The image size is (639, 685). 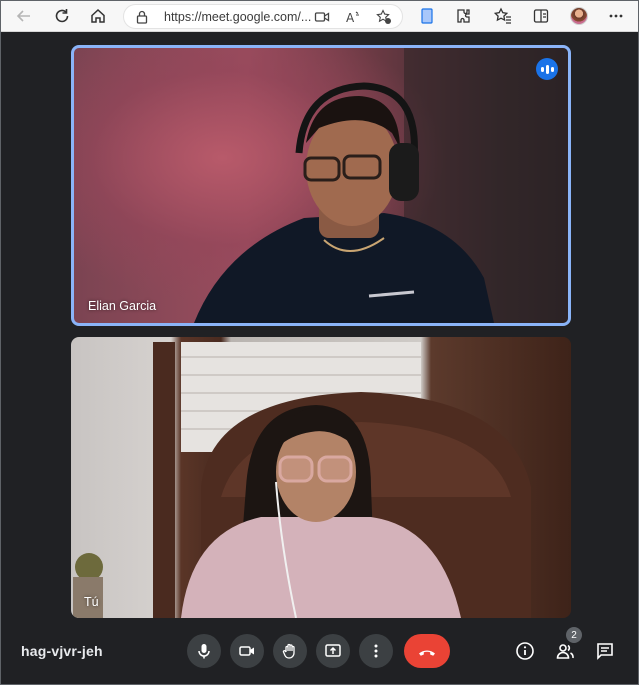 I want to click on more-options-button, so click(x=376, y=651).